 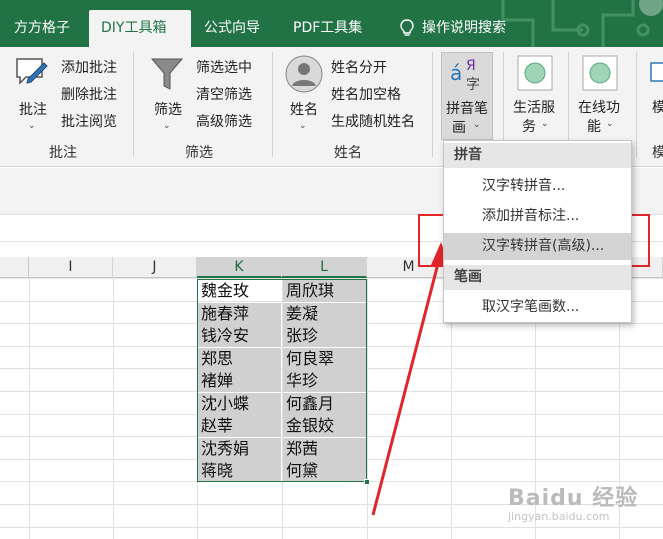 I want to click on dropdown-section-stroke: 笔画, so click(x=537, y=277).